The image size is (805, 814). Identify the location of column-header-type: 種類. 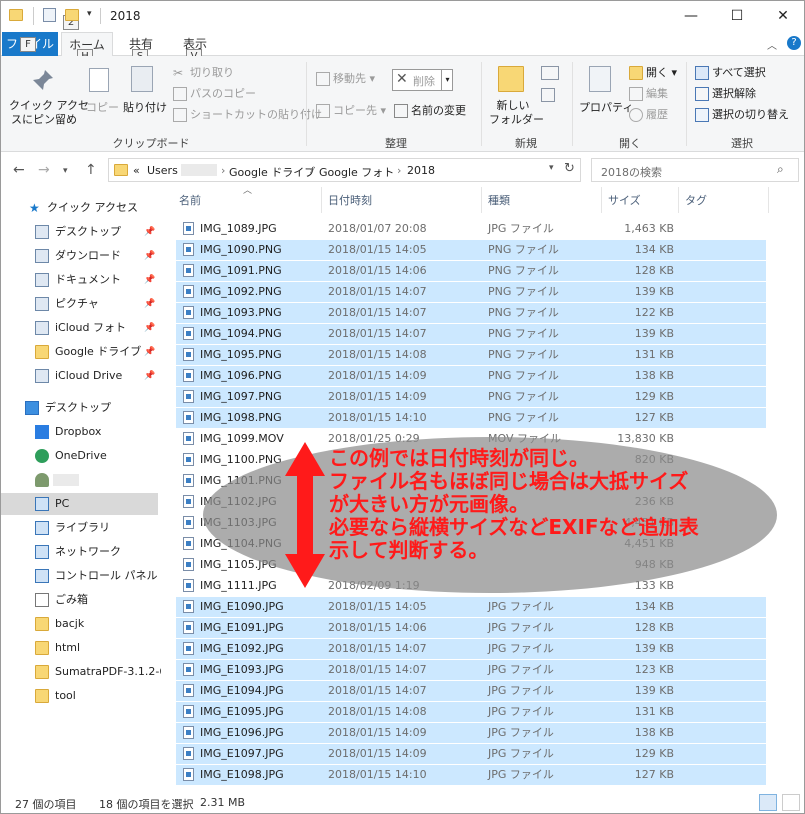
(499, 201).